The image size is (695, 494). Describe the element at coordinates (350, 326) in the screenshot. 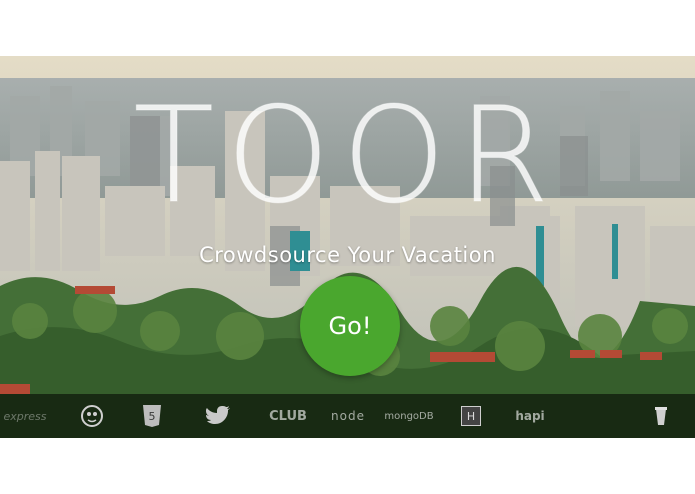

I see `go-button: Go!` at that location.